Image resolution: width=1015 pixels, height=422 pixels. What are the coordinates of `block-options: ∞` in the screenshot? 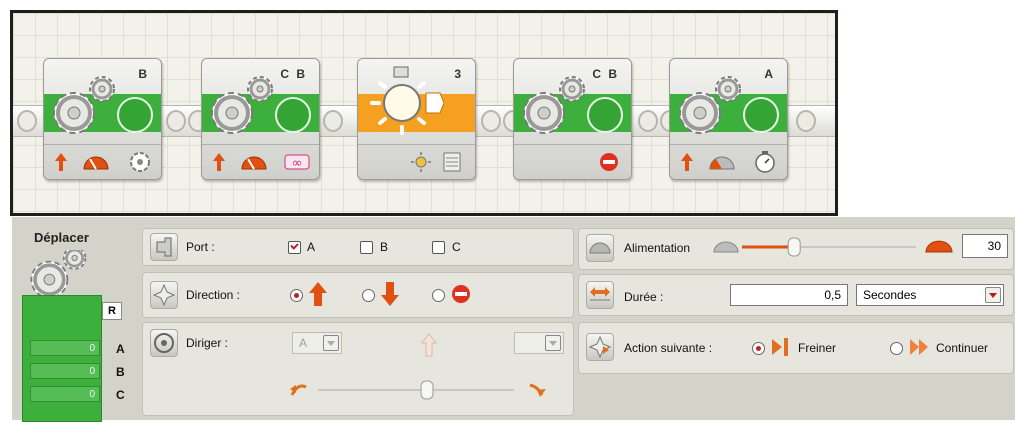 It's located at (260, 161).